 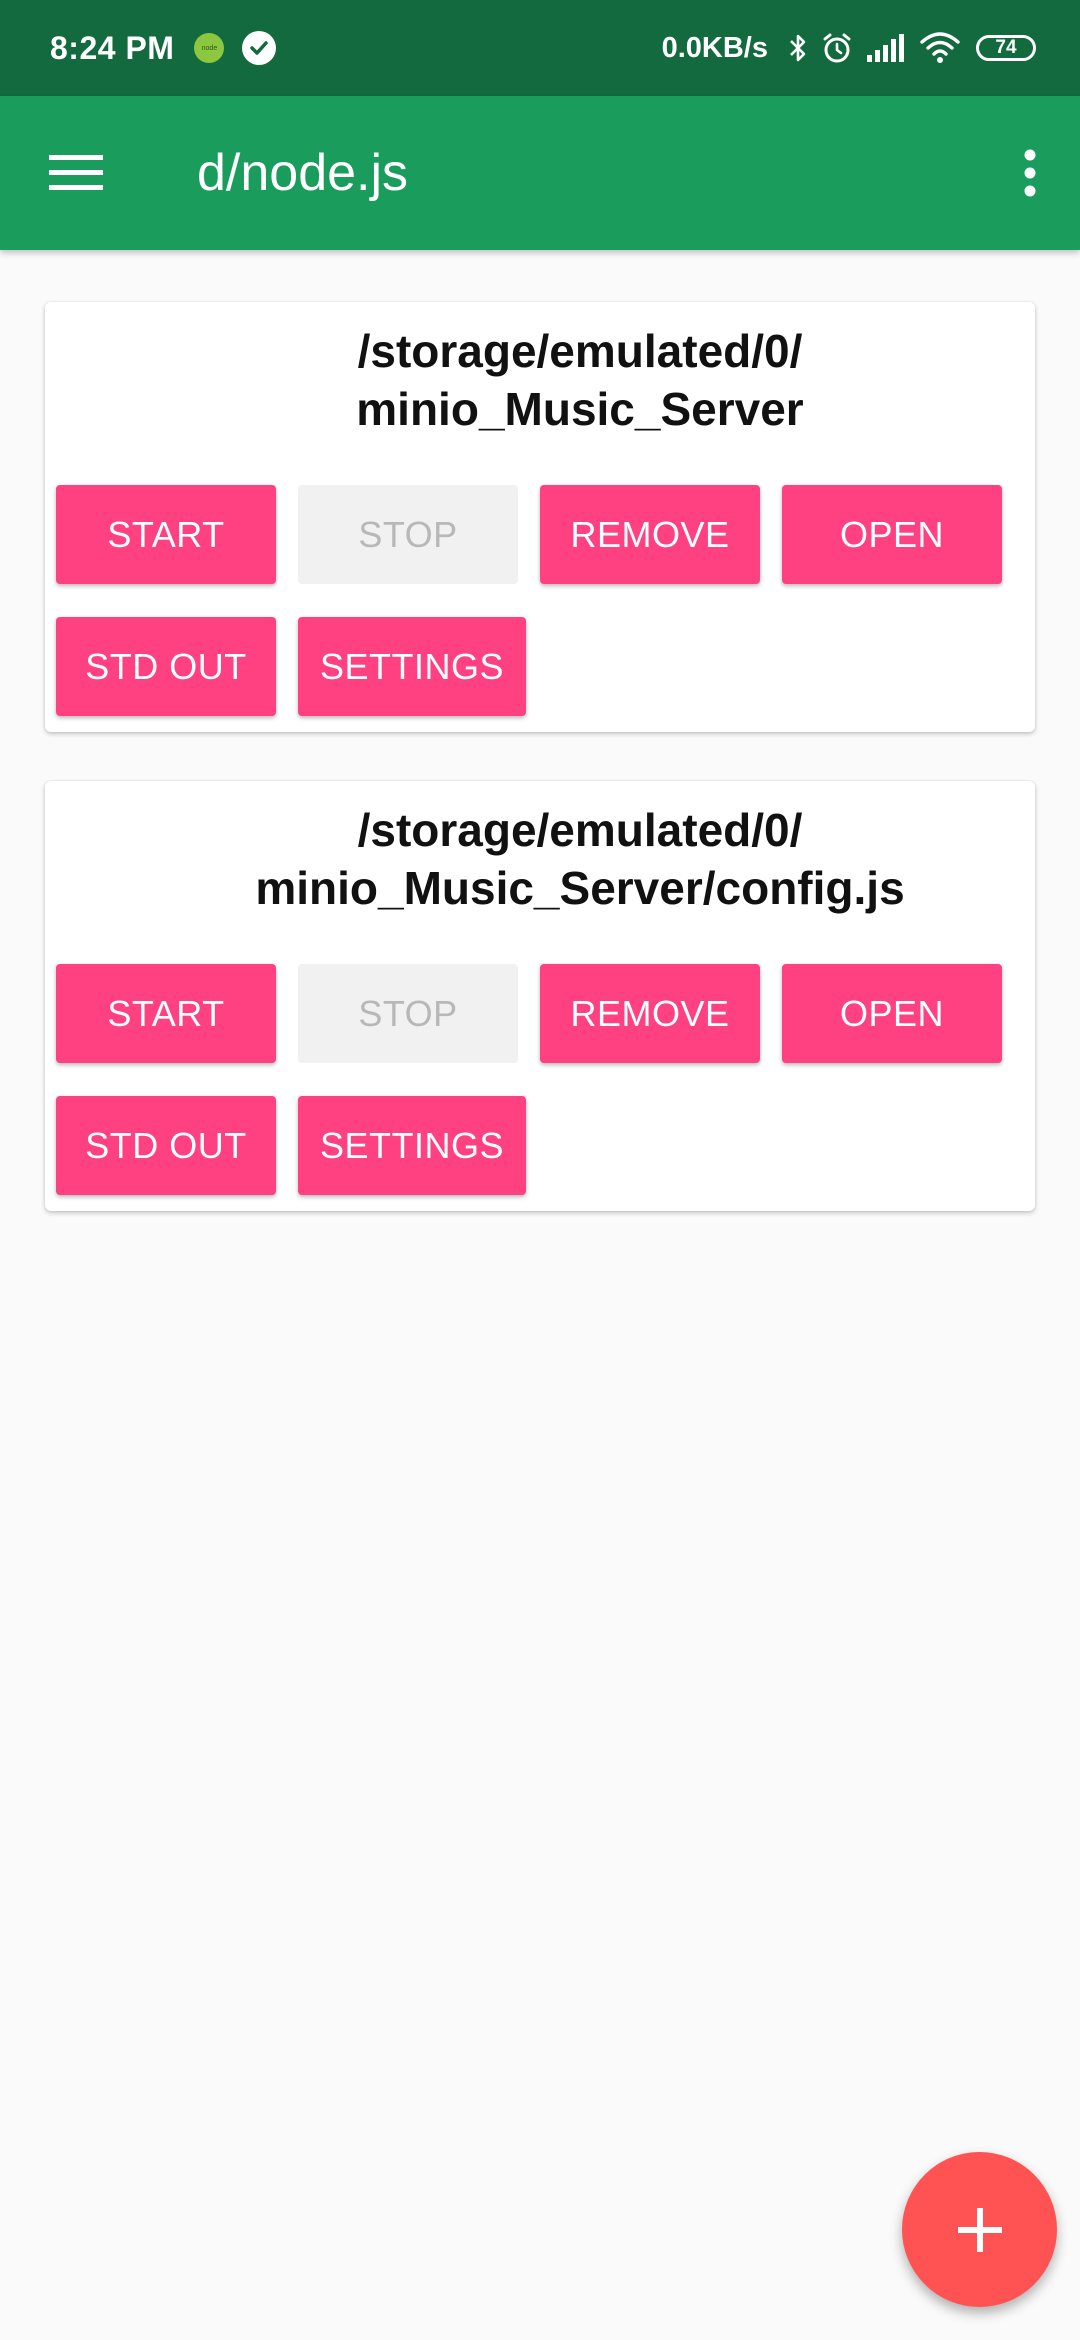 I want to click on alarm-icon, so click(x=837, y=48).